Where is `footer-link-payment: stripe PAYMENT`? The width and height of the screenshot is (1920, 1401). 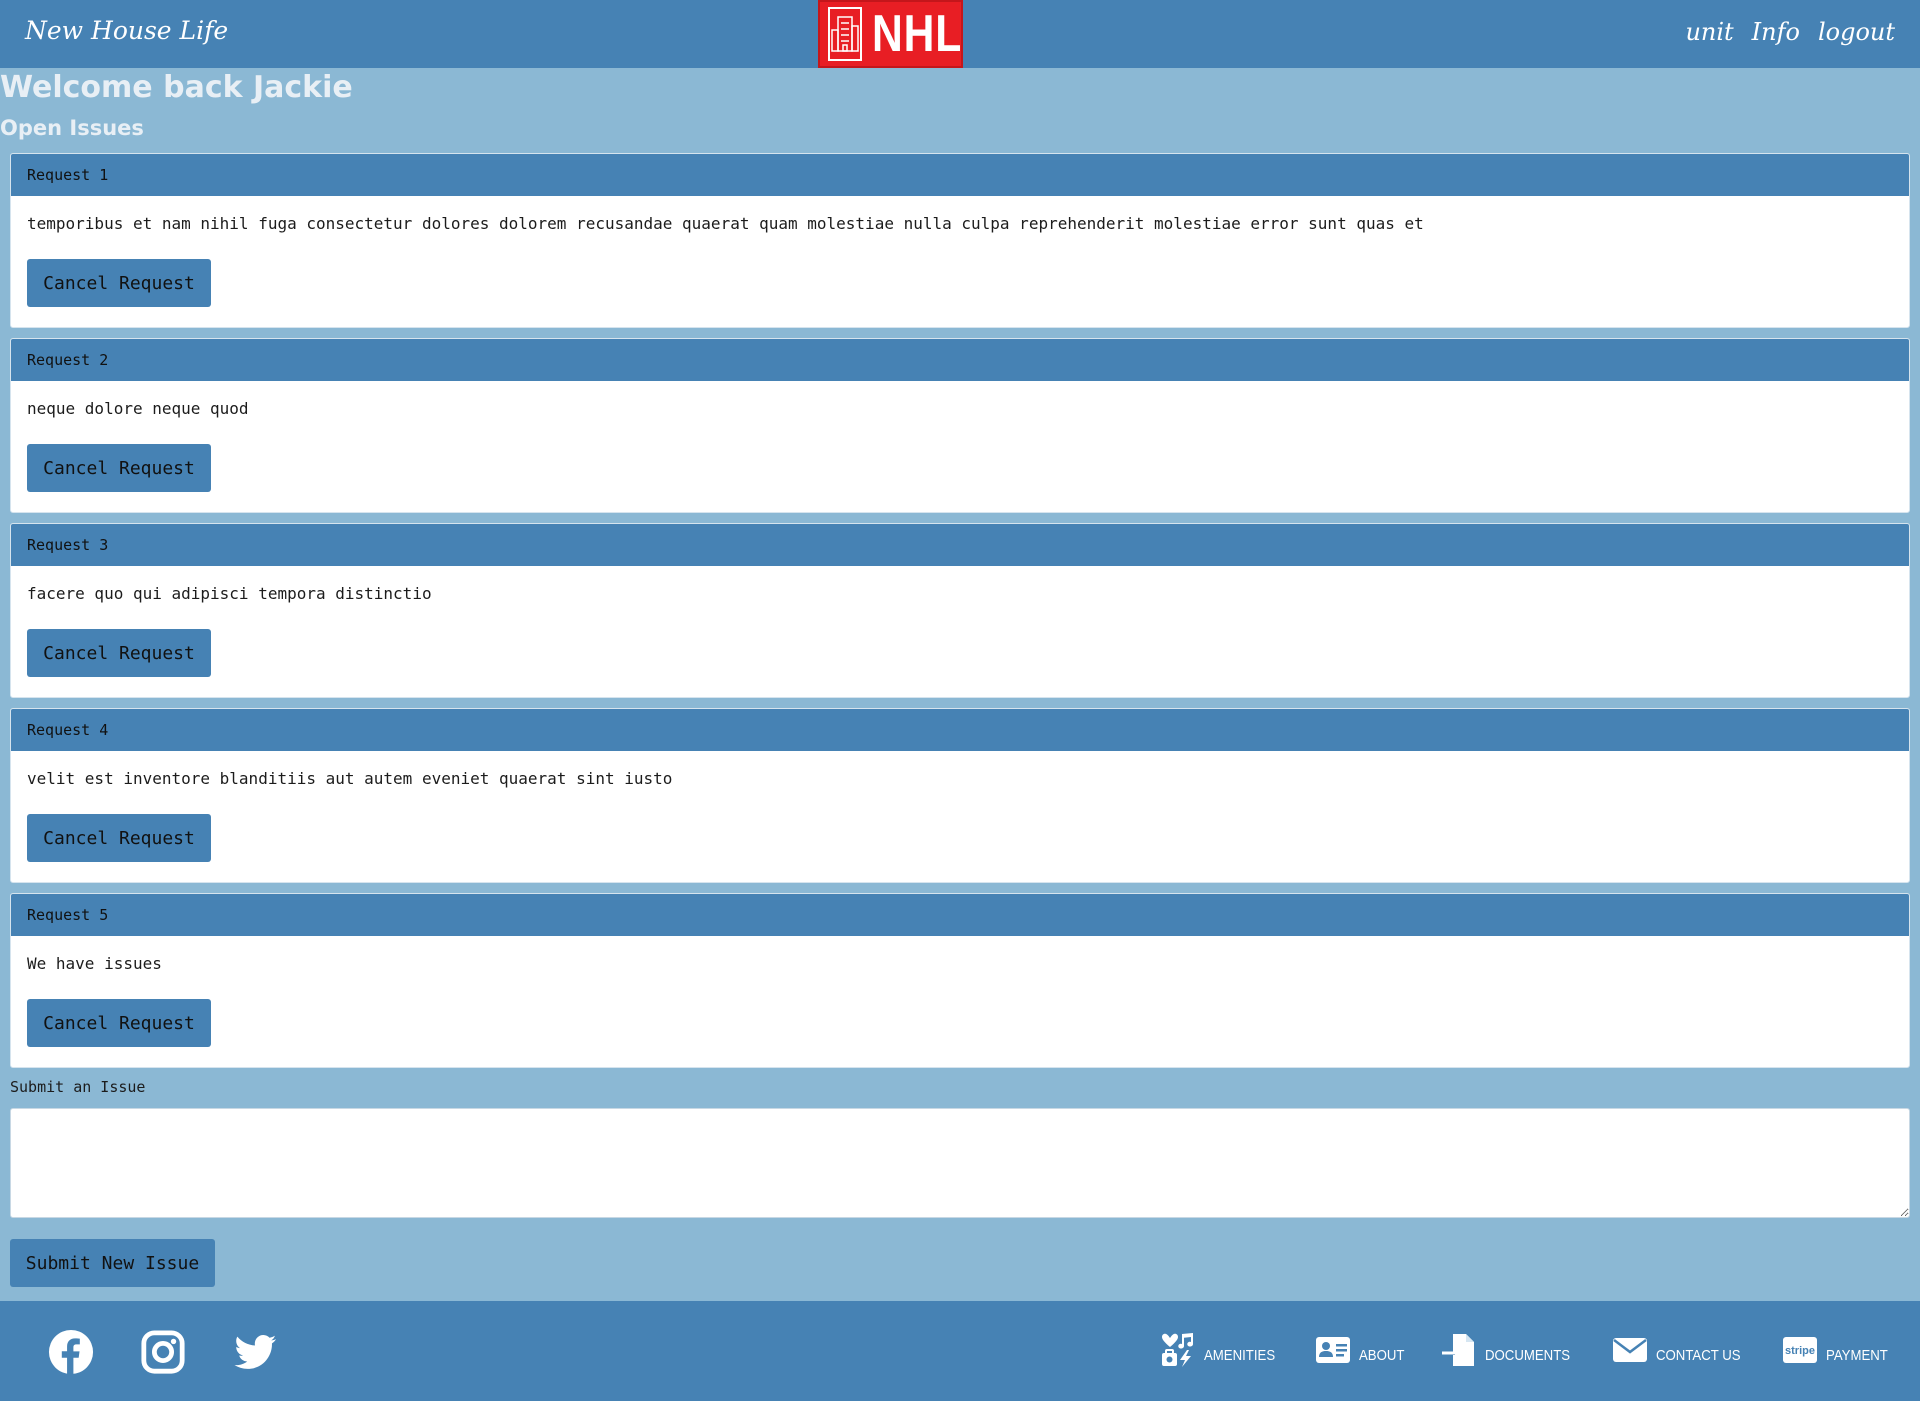
footer-link-payment: stripe PAYMENT is located at coordinates (1839, 1350).